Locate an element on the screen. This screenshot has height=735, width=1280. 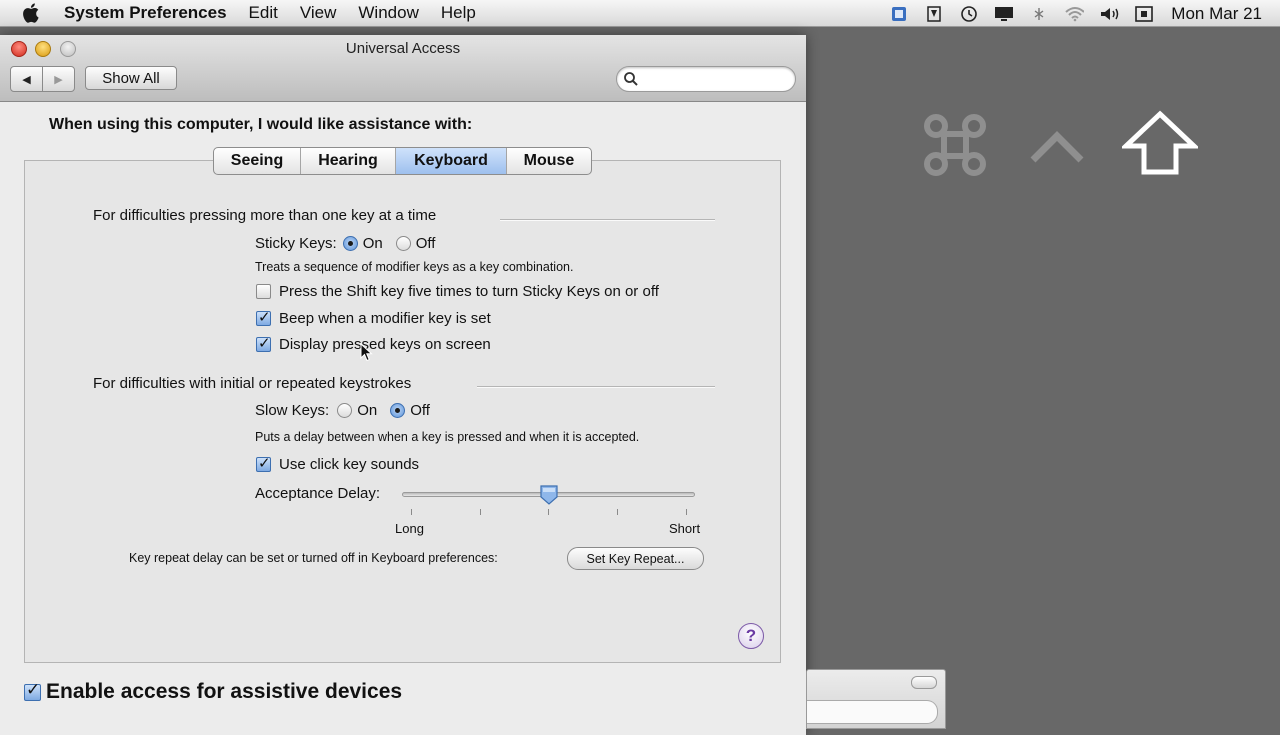
slow-section-divider is located at coordinates (596, 387).